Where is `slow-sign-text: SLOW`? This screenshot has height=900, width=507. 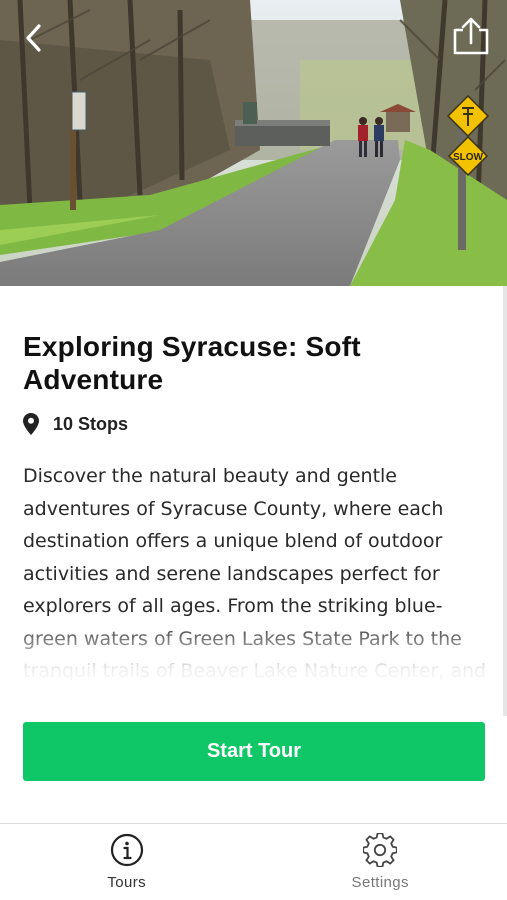
slow-sign-text: SLOW is located at coordinates (468, 157).